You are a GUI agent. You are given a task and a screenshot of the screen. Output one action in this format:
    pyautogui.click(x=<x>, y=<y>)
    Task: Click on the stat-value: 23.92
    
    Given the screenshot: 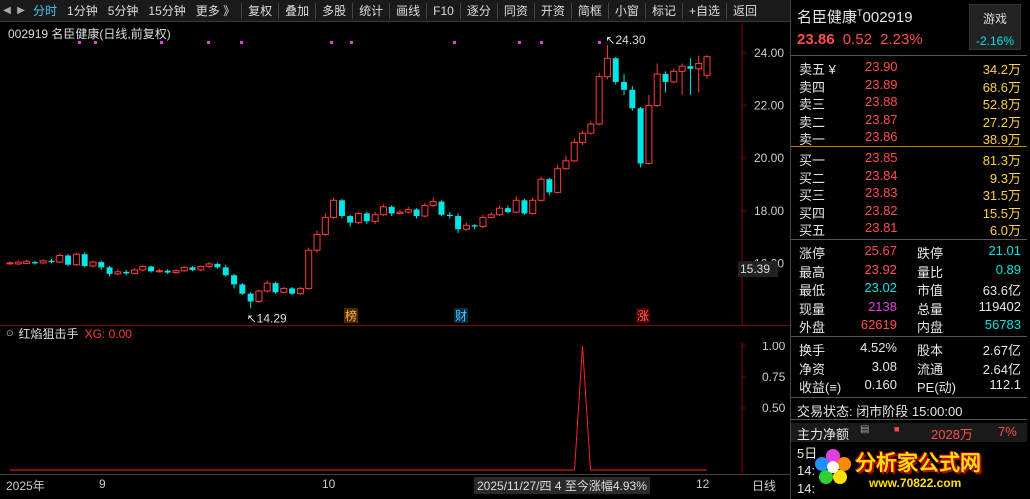 What is the action you would take?
    pyautogui.click(x=880, y=269)
    